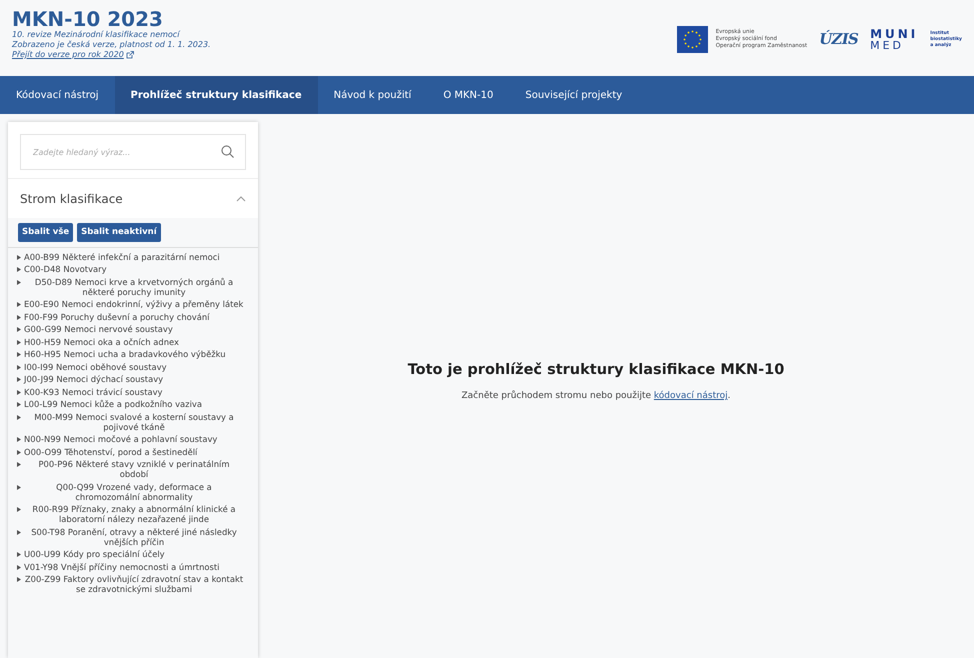  I want to click on tree-item: F00-F99 Poruchy duševní a poruchy chování, so click(130, 317).